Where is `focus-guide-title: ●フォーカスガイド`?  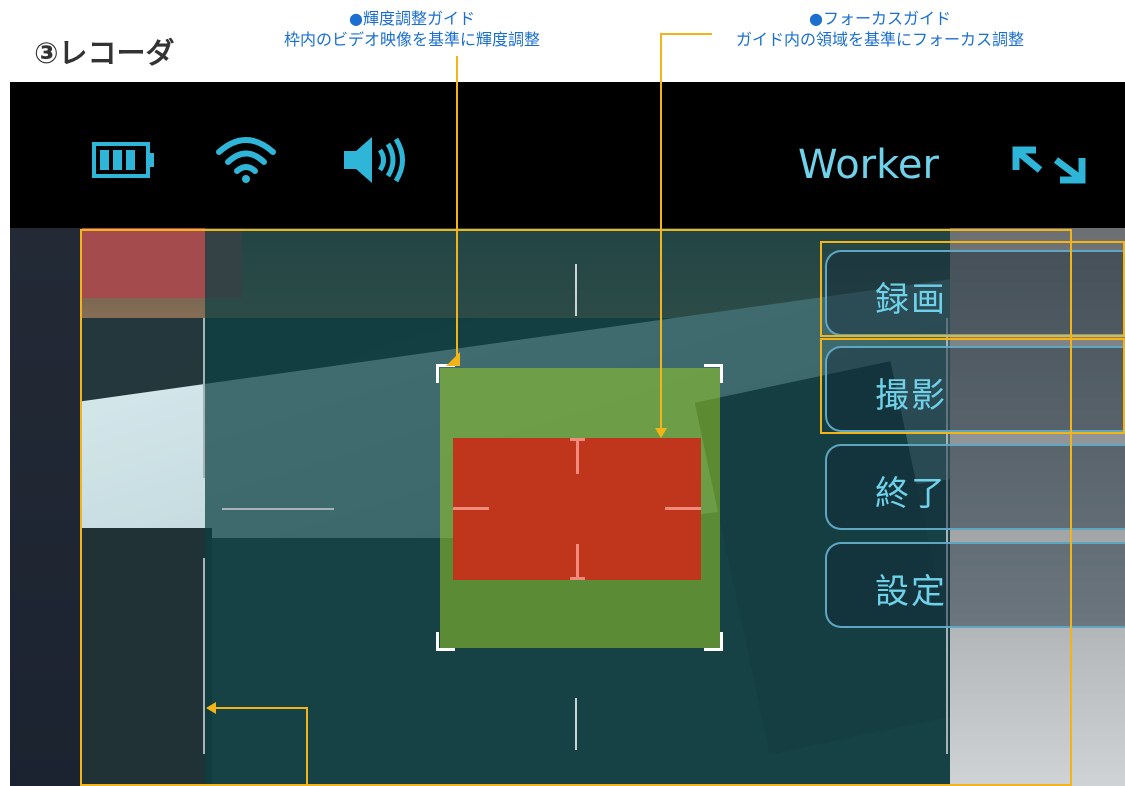 focus-guide-title: ●フォーカスガイド is located at coordinates (880, 18).